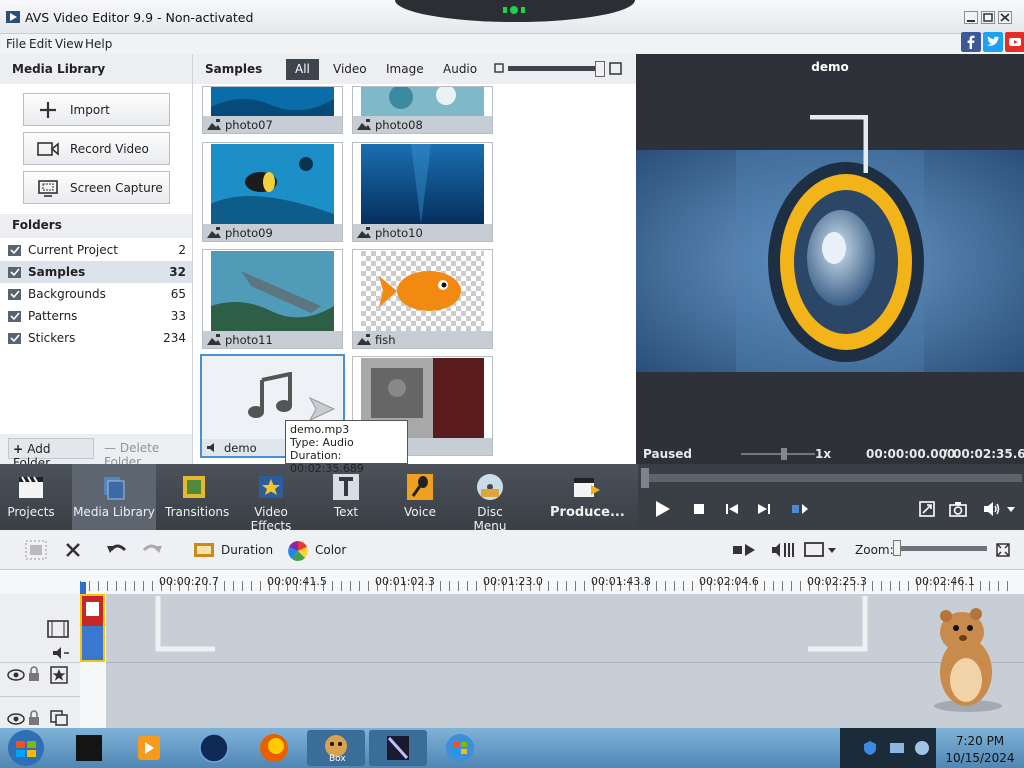  I want to click on screen-capture-button: Screen Capture, so click(96, 187).